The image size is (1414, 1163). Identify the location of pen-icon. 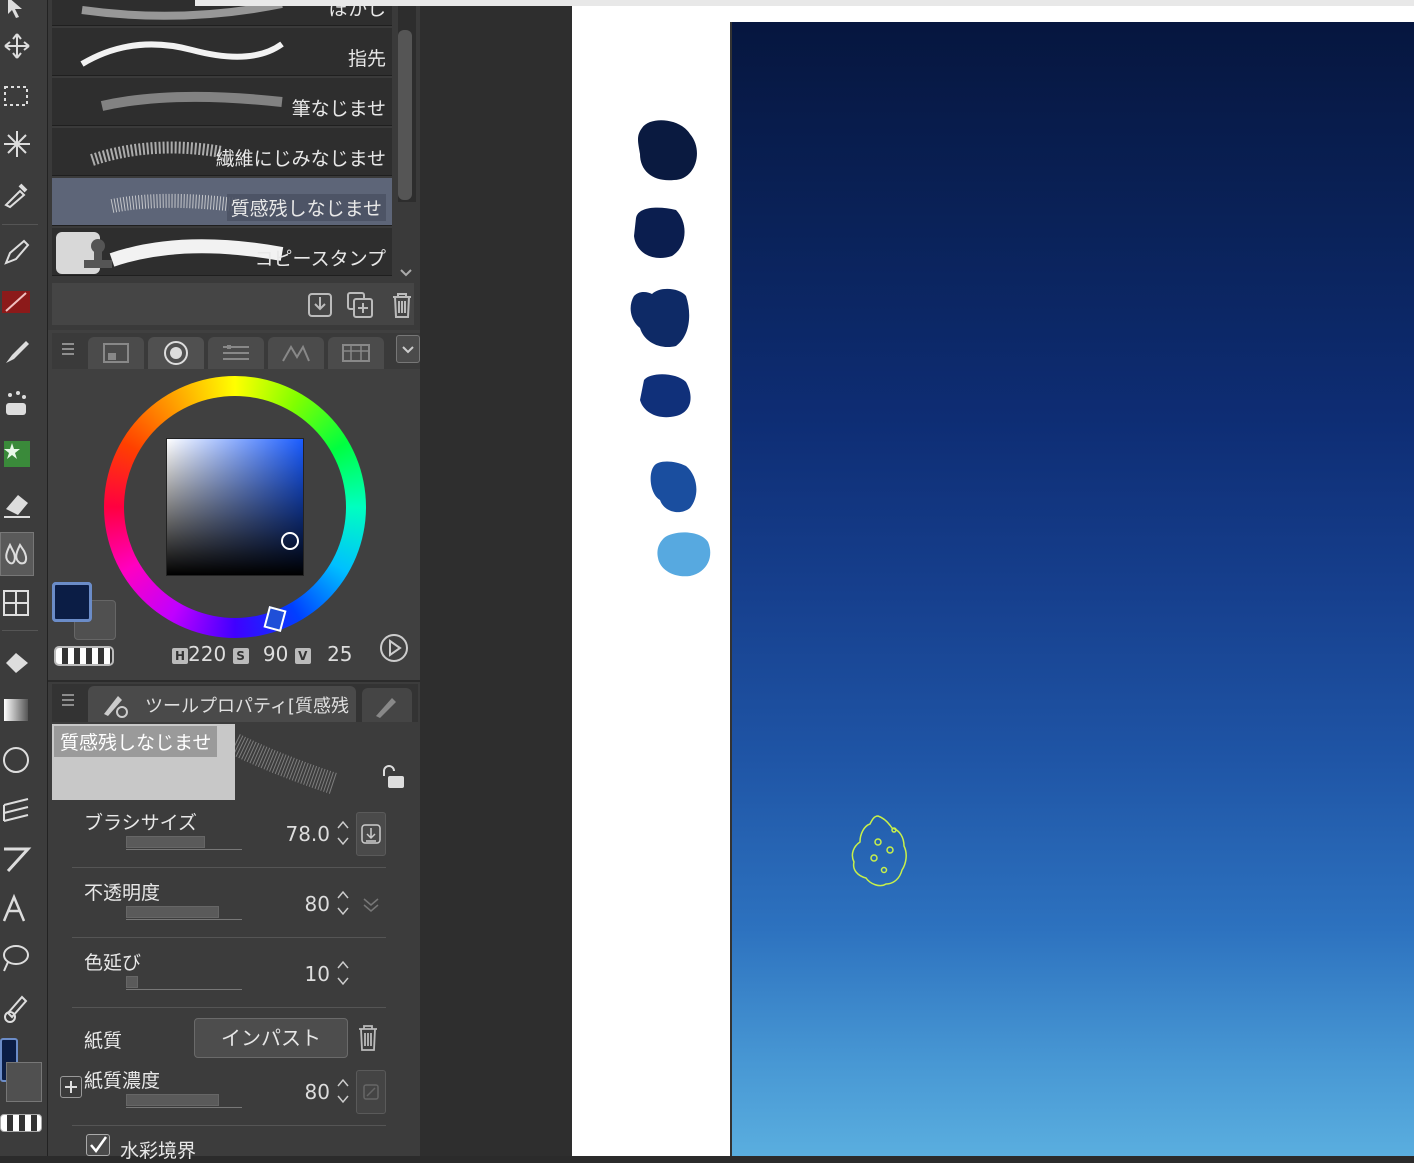
(17, 252).